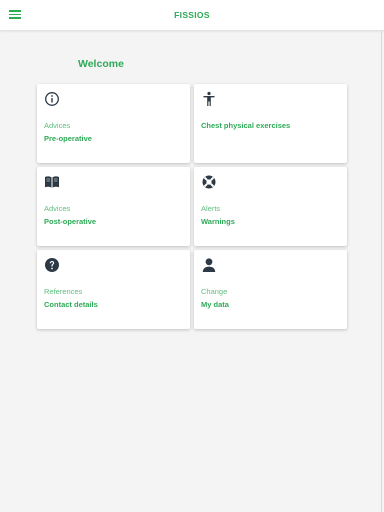 Image resolution: width=384 pixels, height=512 pixels. Describe the element at coordinates (68, 138) in the screenshot. I see `card-label: Pre-operative` at that location.